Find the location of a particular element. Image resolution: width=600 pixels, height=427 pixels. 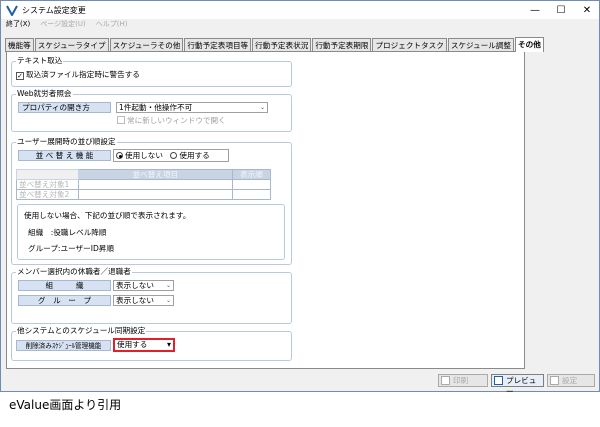

text-import-title: テキスト取込 is located at coordinates (40, 61).